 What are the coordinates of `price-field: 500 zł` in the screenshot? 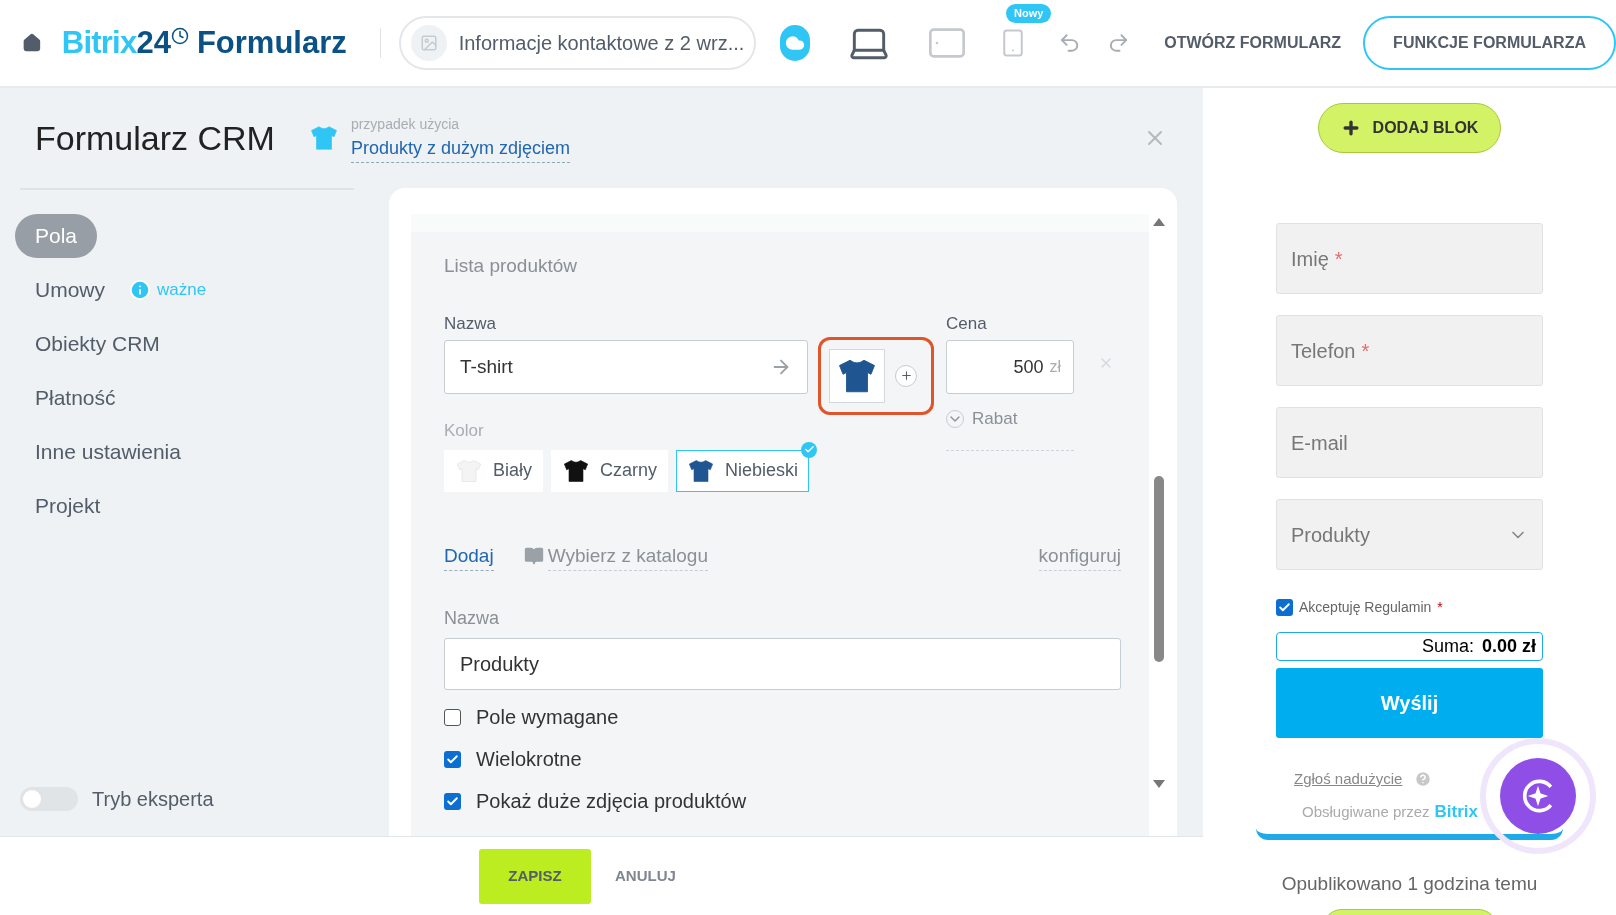 It's located at (1010, 367).